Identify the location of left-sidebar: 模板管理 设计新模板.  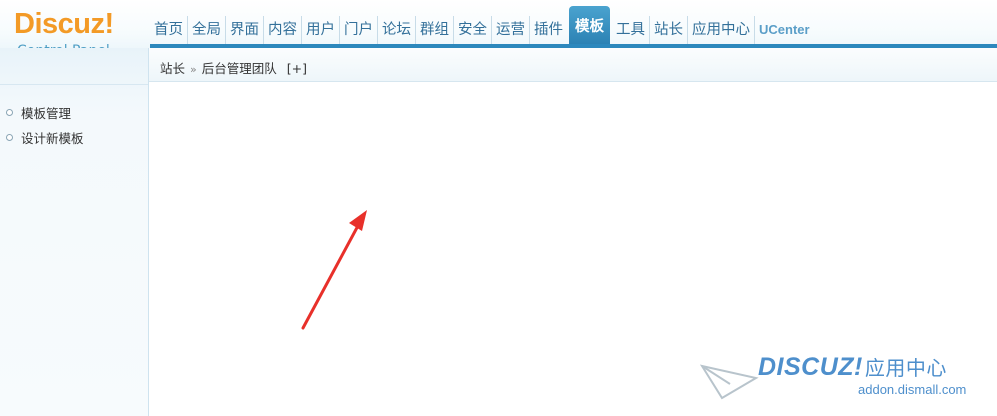
(74, 232).